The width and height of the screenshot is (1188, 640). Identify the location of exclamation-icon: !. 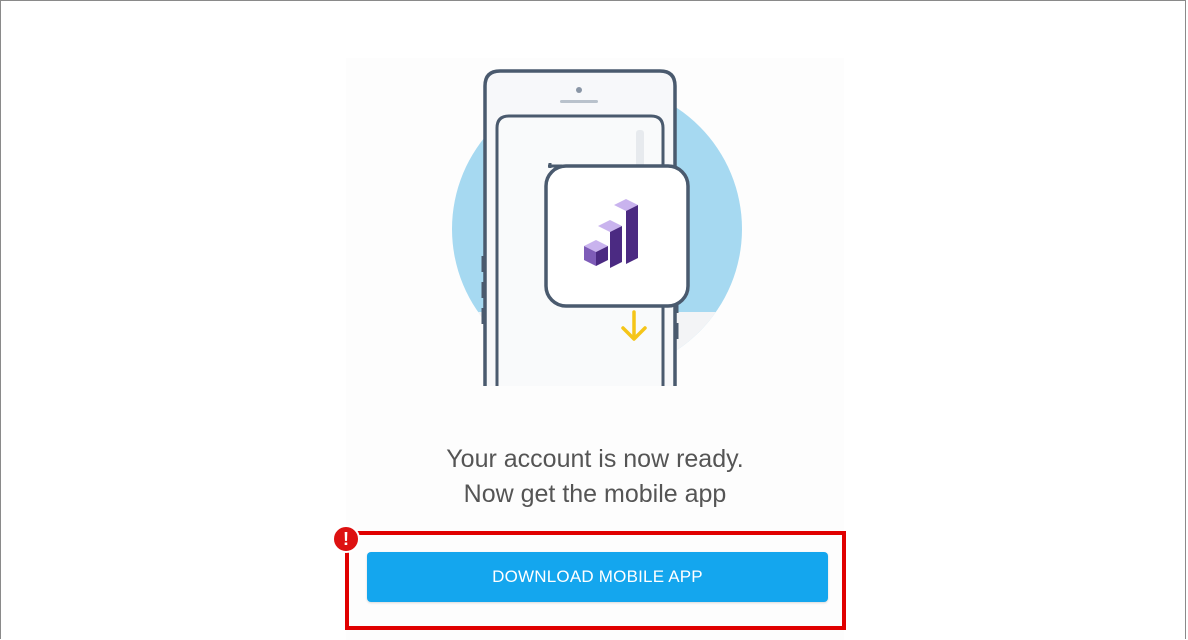
(346, 539).